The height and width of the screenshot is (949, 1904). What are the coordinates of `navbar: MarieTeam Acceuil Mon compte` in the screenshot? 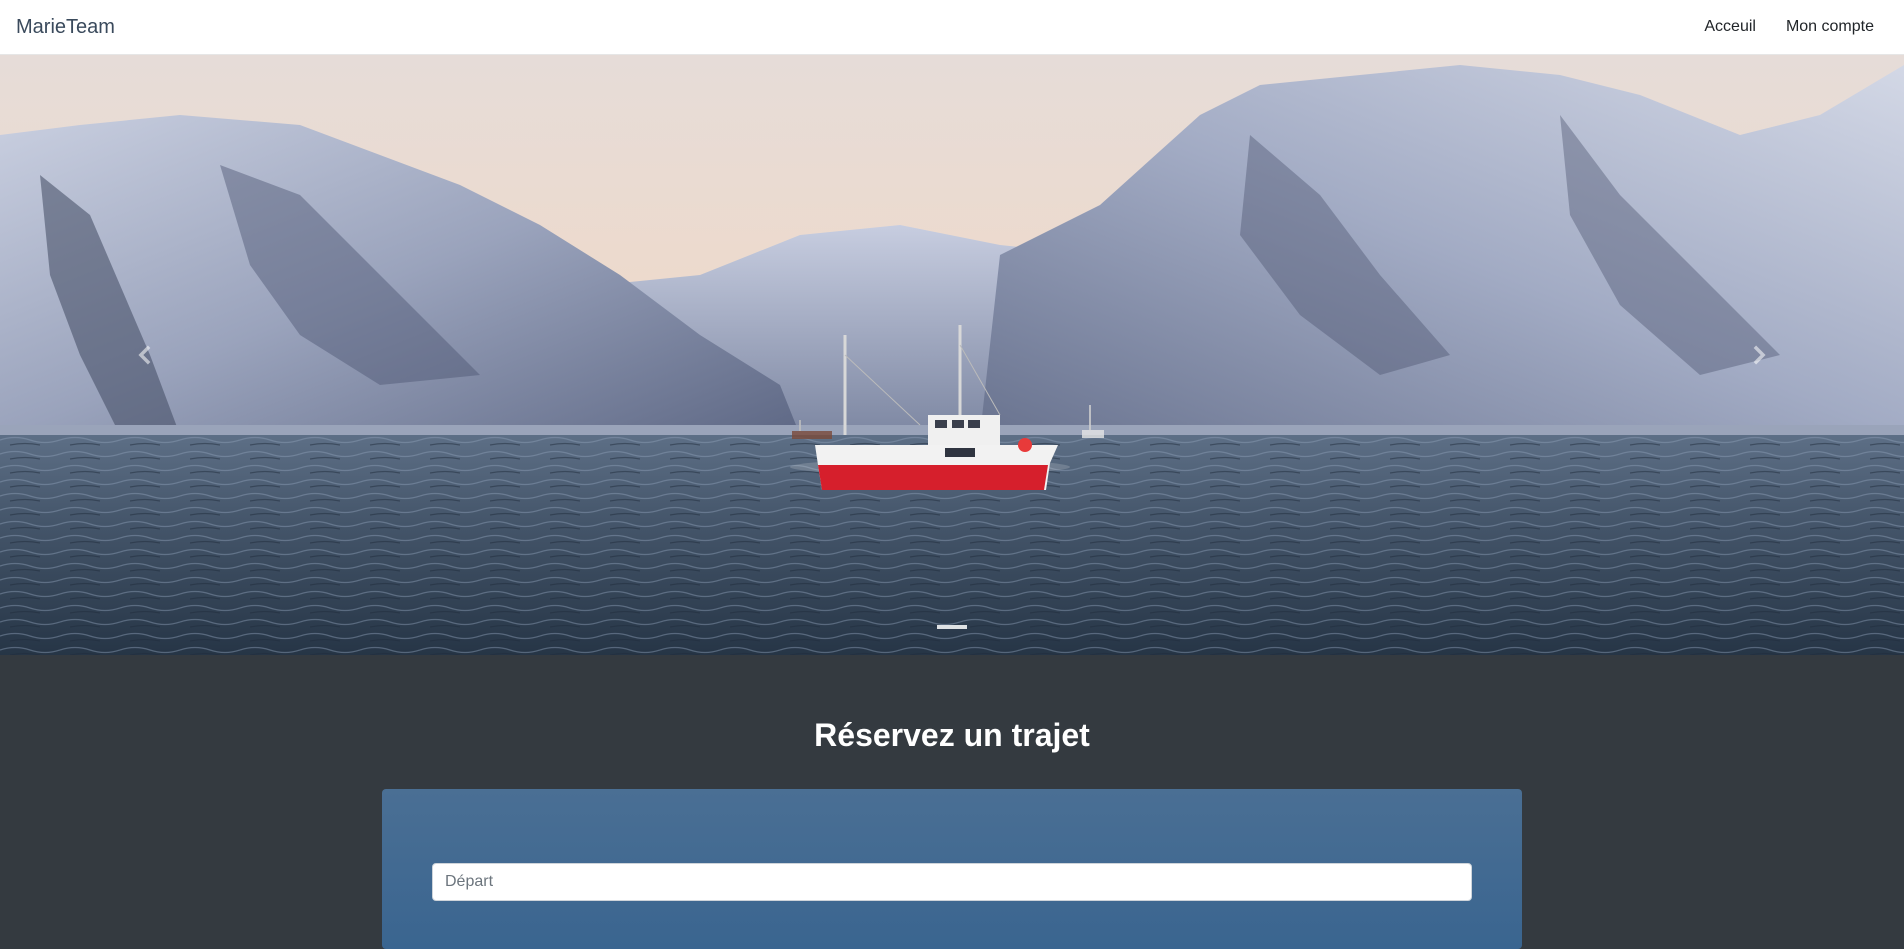 It's located at (952, 27).